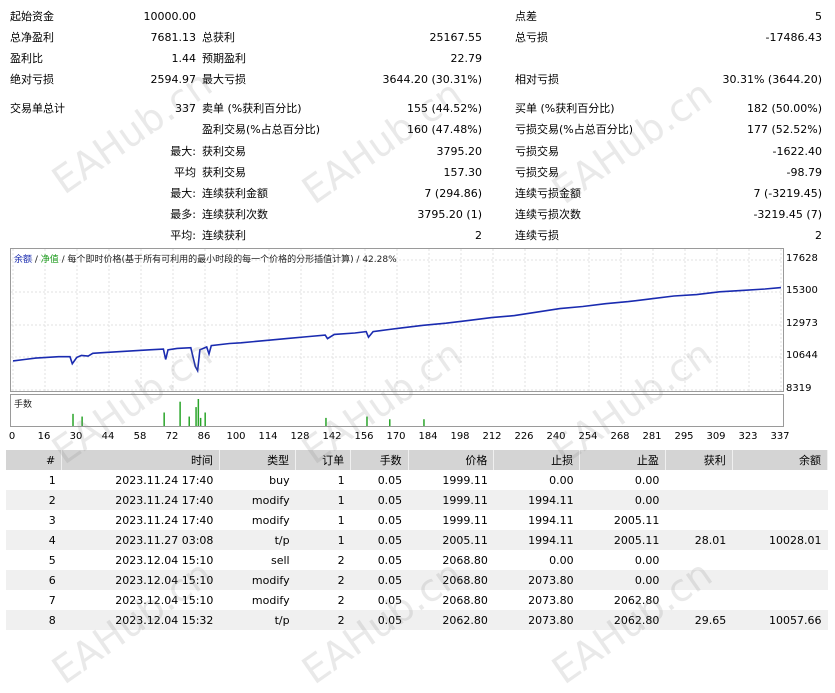 This screenshot has width=835, height=693. I want to click on column-header: 止盈, so click(622, 460).